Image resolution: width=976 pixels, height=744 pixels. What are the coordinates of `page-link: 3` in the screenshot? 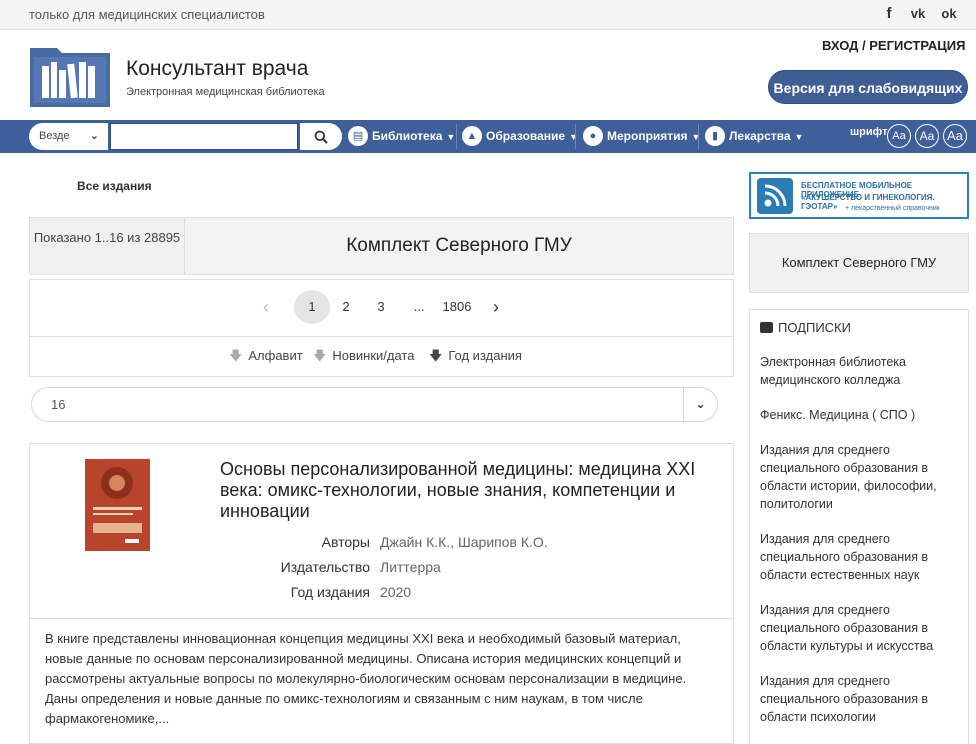 It's located at (381, 307).